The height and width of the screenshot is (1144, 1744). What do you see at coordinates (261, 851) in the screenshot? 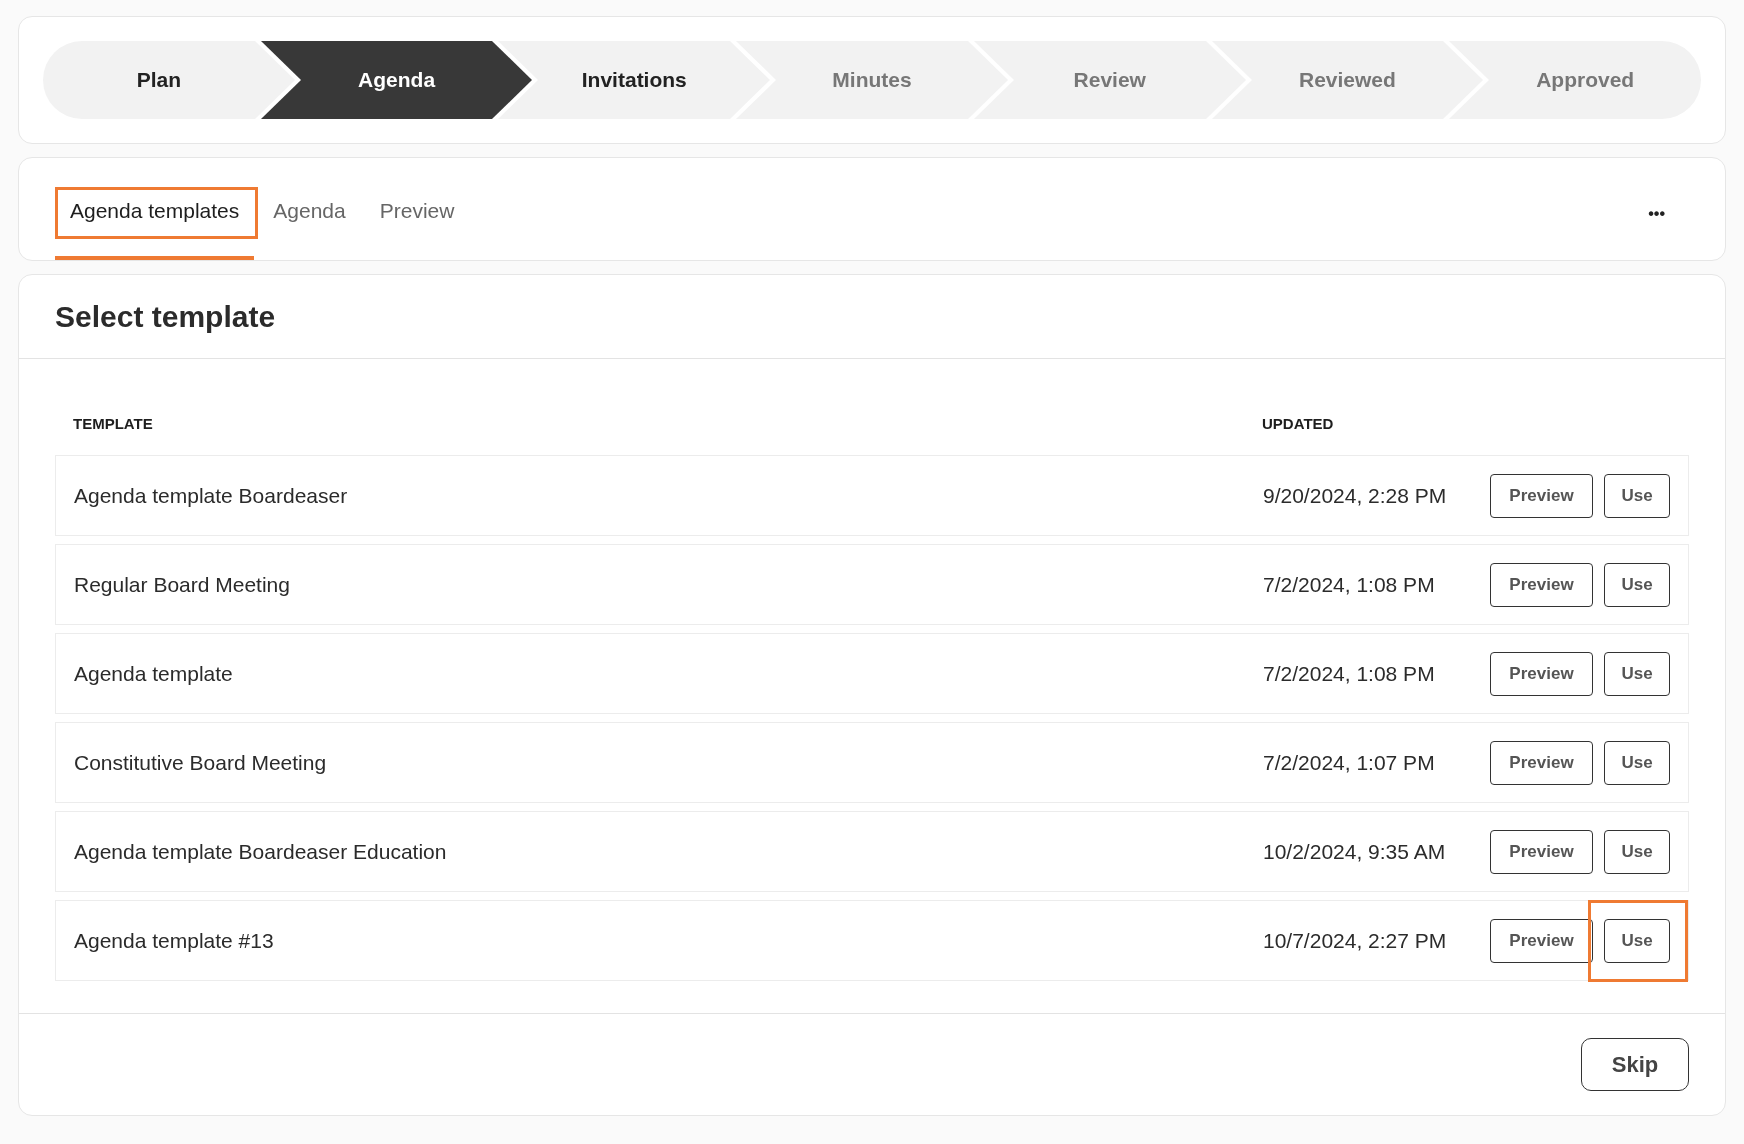
I see `template-name: Agenda template Boardeaser Education` at bounding box center [261, 851].